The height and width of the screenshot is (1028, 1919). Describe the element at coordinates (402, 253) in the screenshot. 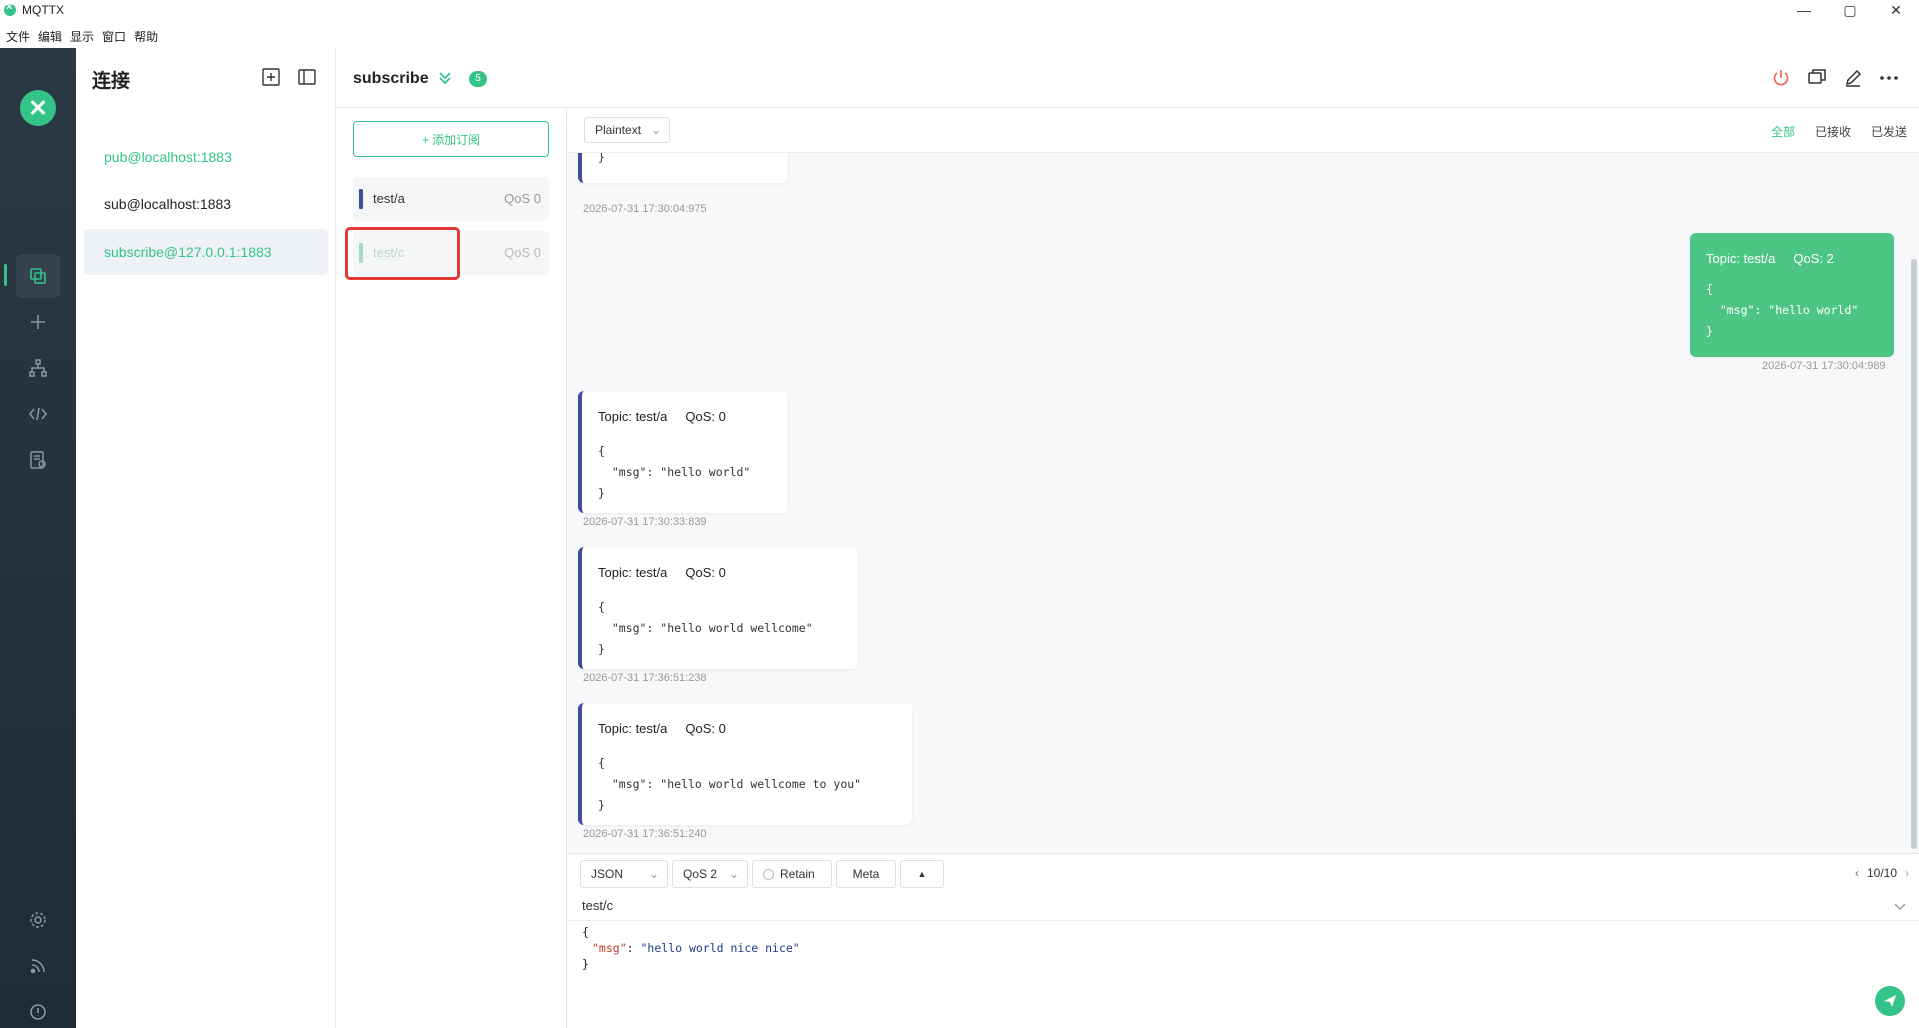

I see `highlight-annotation` at that location.